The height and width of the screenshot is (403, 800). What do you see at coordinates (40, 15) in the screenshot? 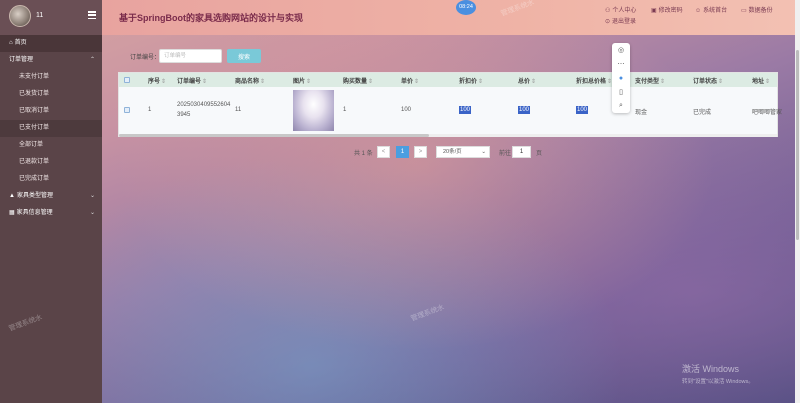
I see `username: 11` at bounding box center [40, 15].